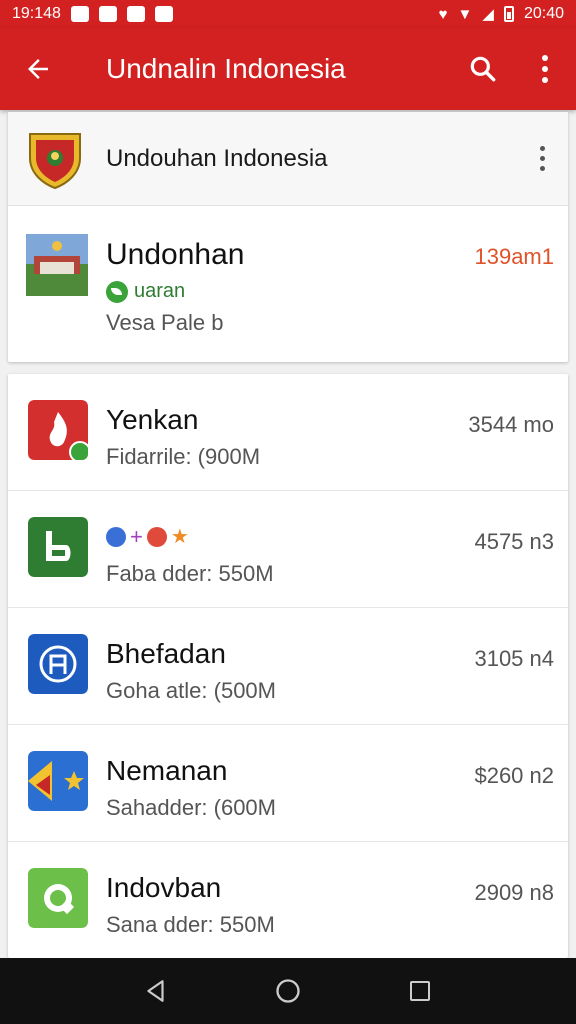 The image size is (576, 1024). I want to click on star-icon: ★, so click(179, 537).